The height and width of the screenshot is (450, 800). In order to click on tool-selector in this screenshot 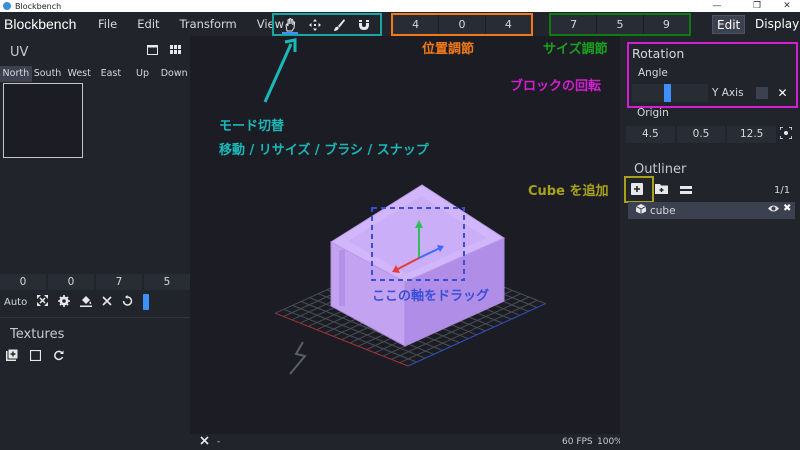, I will do `click(327, 24)`.